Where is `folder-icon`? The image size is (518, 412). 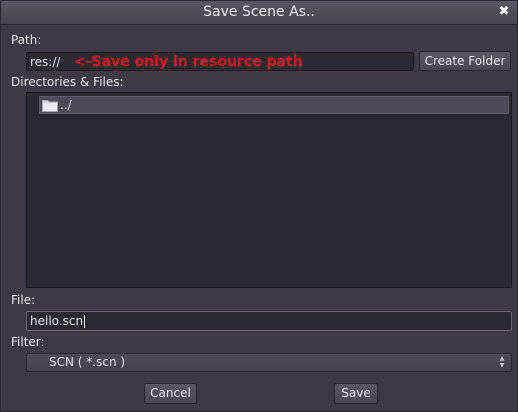 folder-icon is located at coordinates (50, 106).